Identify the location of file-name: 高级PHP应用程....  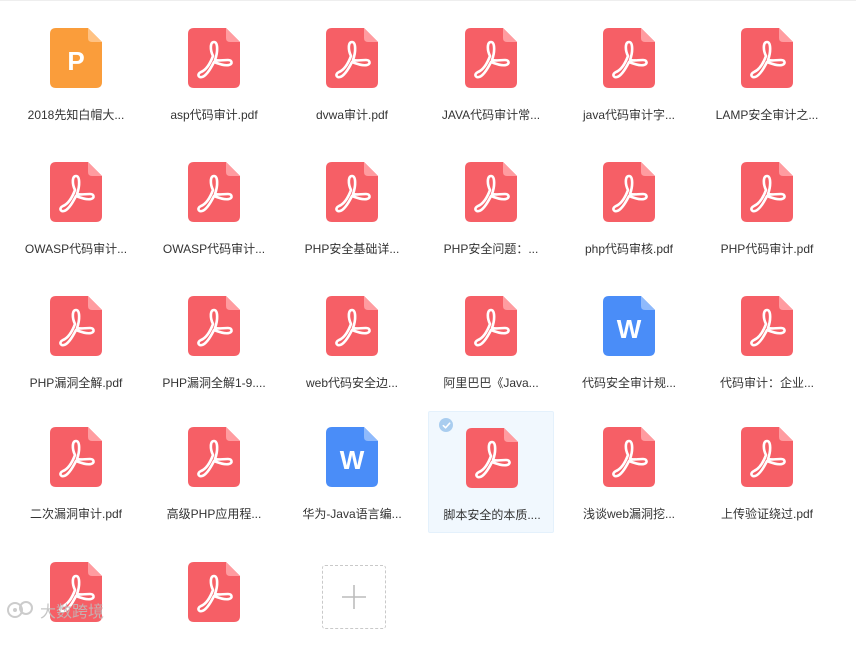
(214, 514).